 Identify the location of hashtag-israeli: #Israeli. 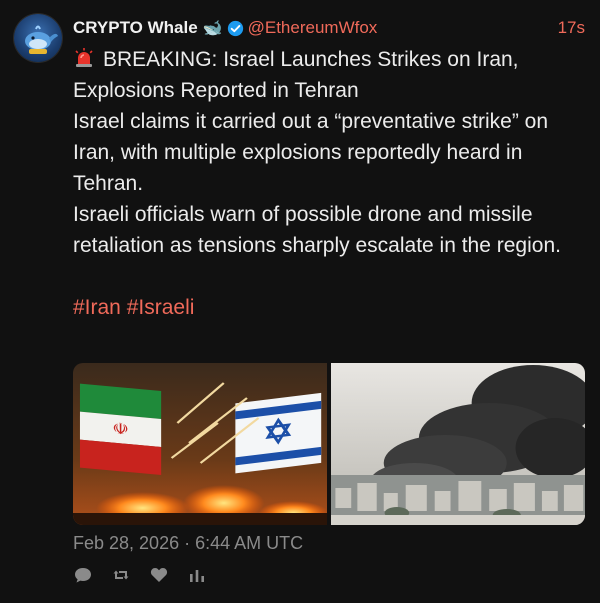
(161, 307).